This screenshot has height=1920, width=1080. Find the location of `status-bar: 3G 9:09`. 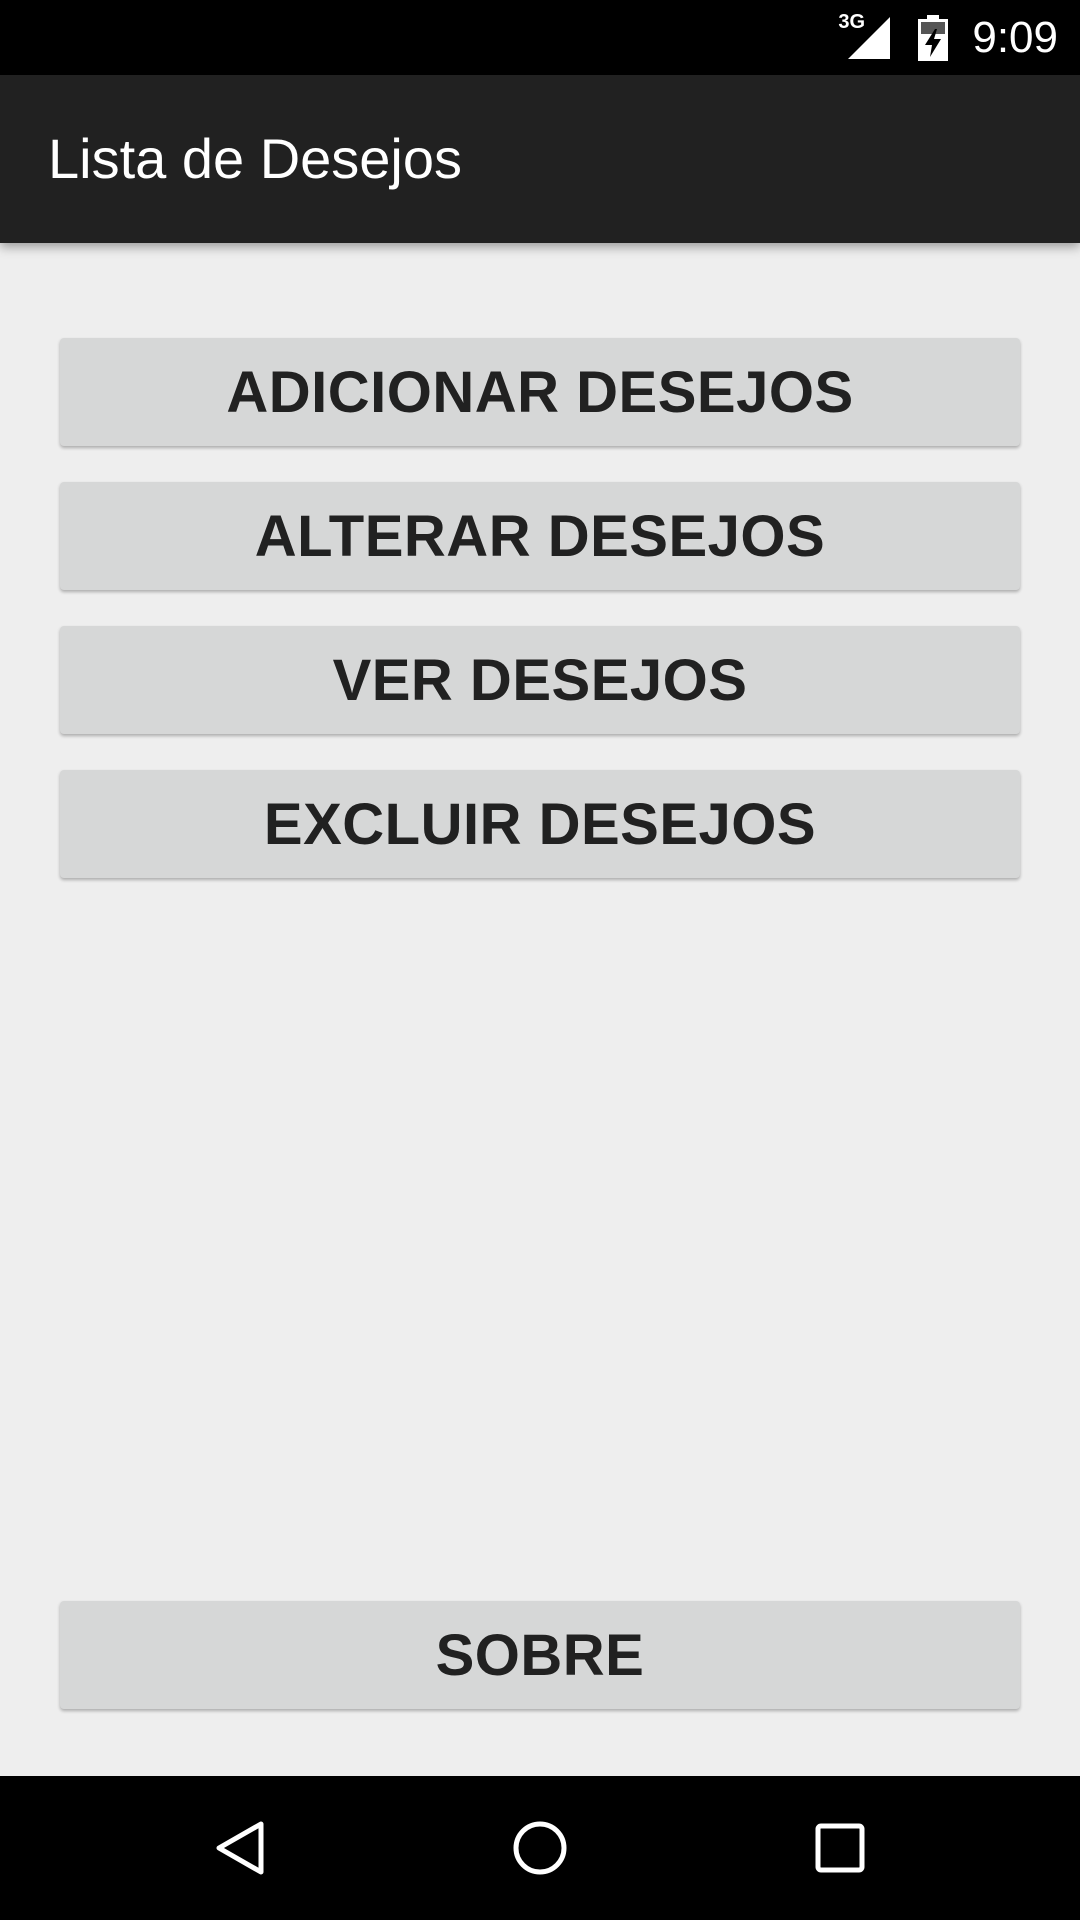

status-bar: 3G 9:09 is located at coordinates (540, 37).